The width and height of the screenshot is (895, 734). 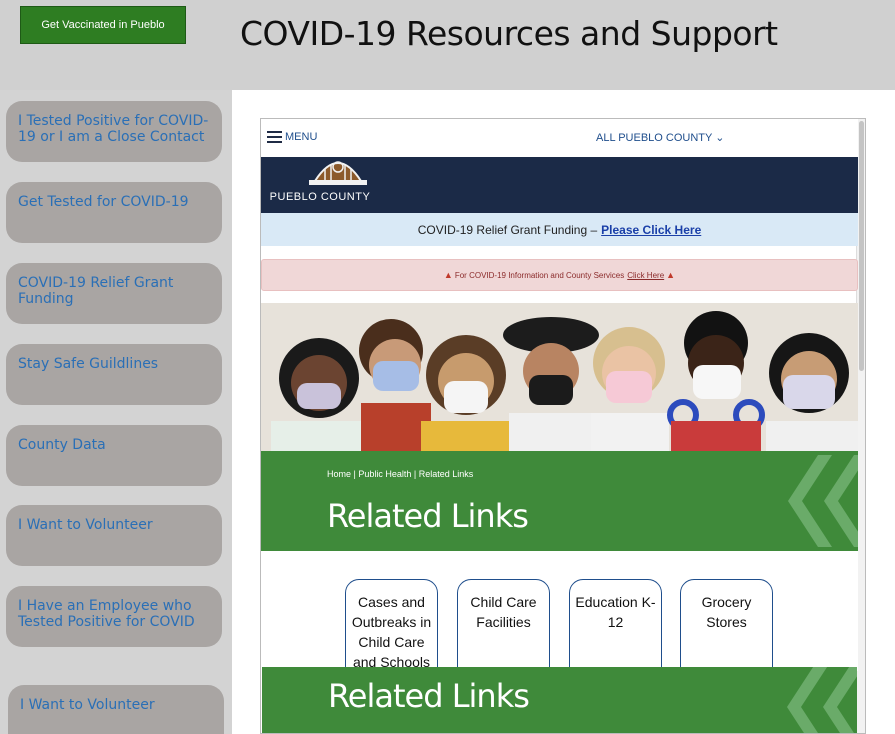 What do you see at coordinates (116, 709) in the screenshot?
I see `overlay-sidebar-item-volunteer: I Want to Volunteer` at bounding box center [116, 709].